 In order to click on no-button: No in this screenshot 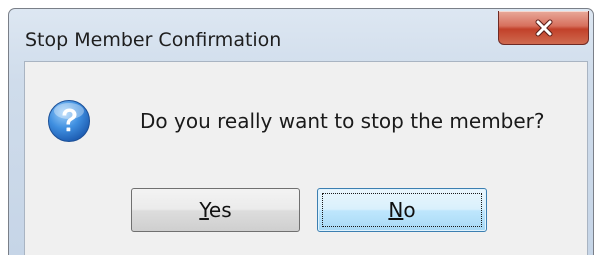, I will do `click(402, 210)`.